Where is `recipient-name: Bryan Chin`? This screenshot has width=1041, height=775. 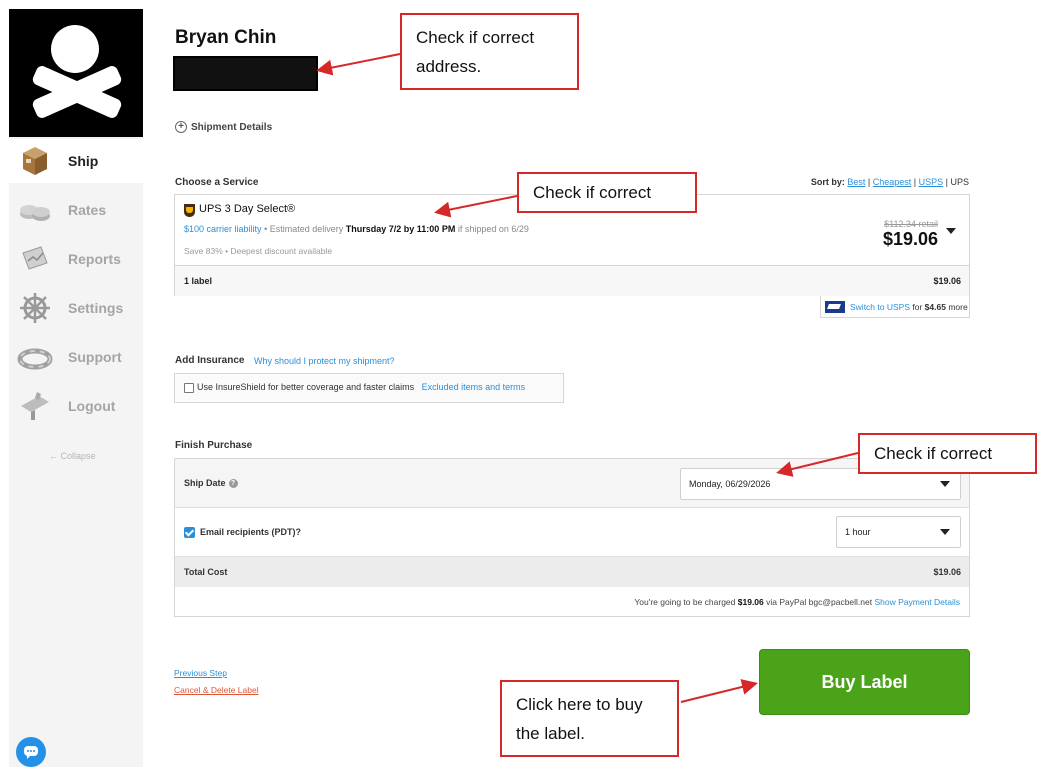
recipient-name: Bryan Chin is located at coordinates (226, 37).